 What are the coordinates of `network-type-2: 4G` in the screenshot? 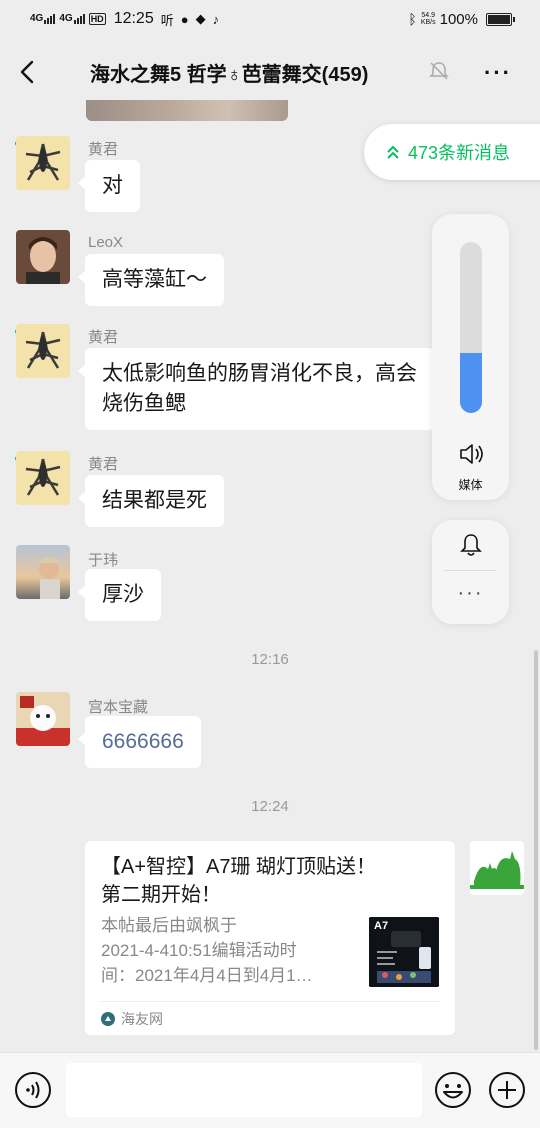 It's located at (66, 18).